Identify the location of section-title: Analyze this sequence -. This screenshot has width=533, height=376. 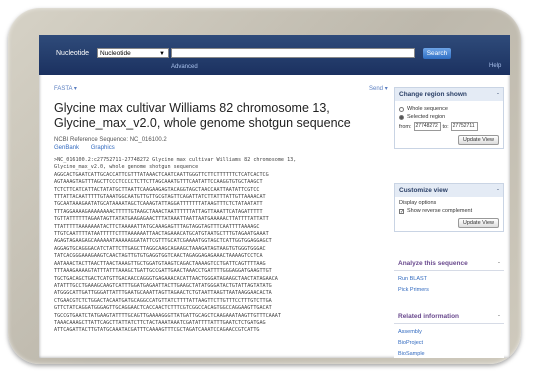
(449, 264).